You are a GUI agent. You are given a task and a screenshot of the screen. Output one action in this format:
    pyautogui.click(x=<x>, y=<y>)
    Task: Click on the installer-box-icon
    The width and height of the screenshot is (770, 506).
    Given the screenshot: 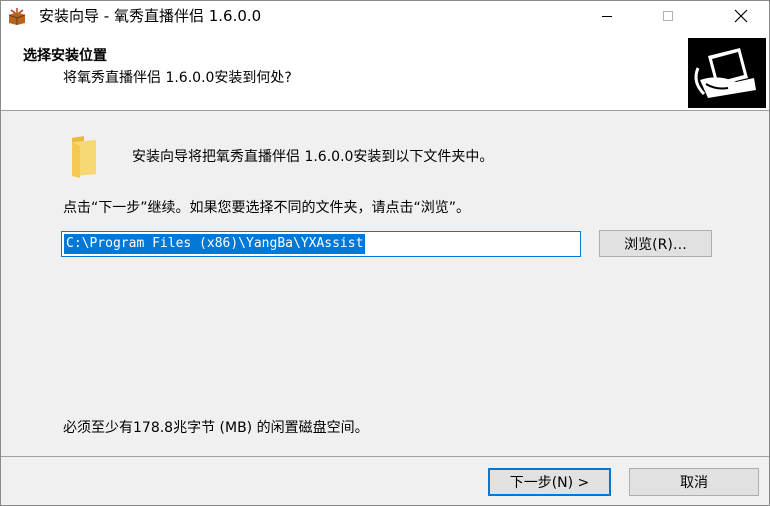 What is the action you would take?
    pyautogui.click(x=17, y=16)
    